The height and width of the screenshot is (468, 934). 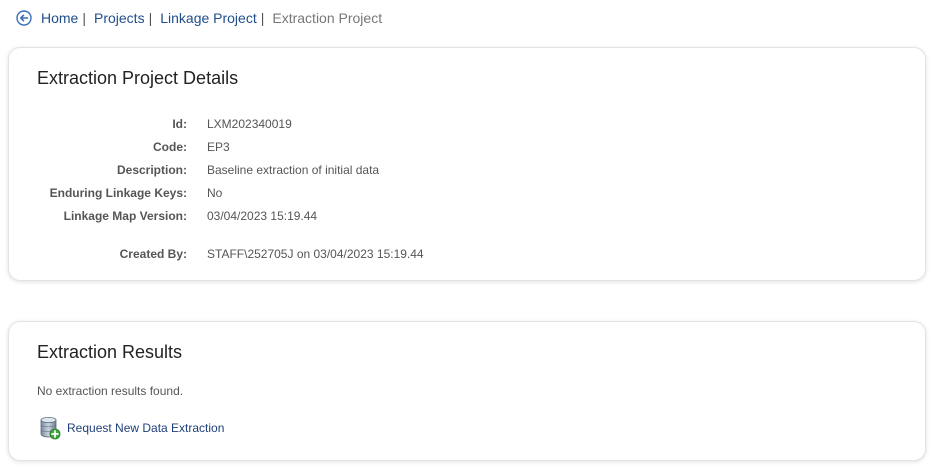 I want to click on detail-row-code: Code: EP3, so click(x=119, y=147).